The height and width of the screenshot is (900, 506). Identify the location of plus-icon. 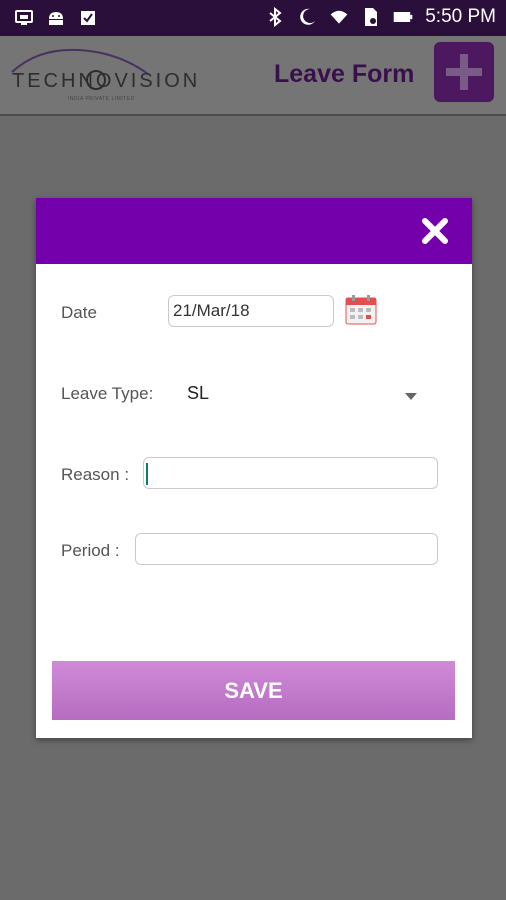
(464, 72).